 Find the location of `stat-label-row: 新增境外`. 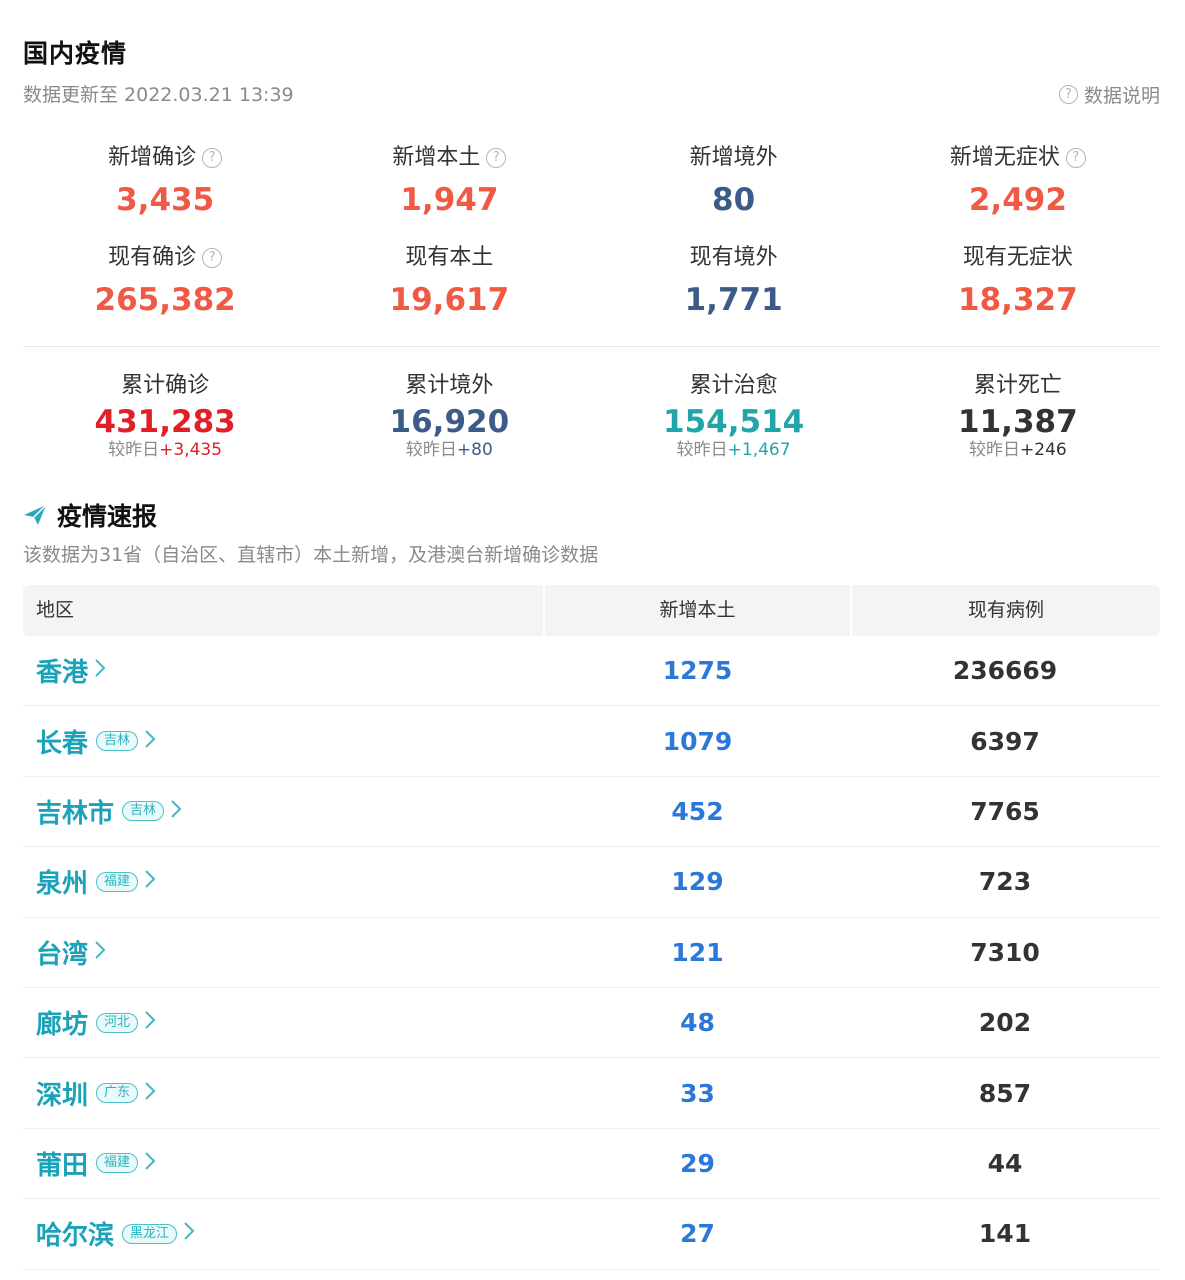

stat-label-row: 新增境外 is located at coordinates (734, 158).